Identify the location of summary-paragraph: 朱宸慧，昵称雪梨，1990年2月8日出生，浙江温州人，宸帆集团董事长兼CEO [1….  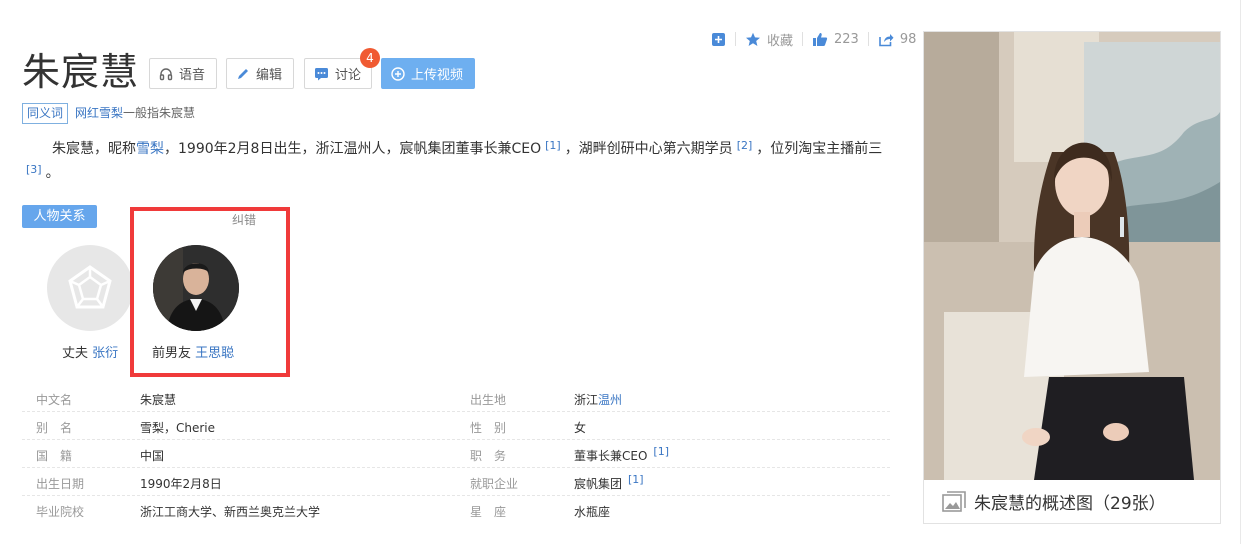
(457, 161).